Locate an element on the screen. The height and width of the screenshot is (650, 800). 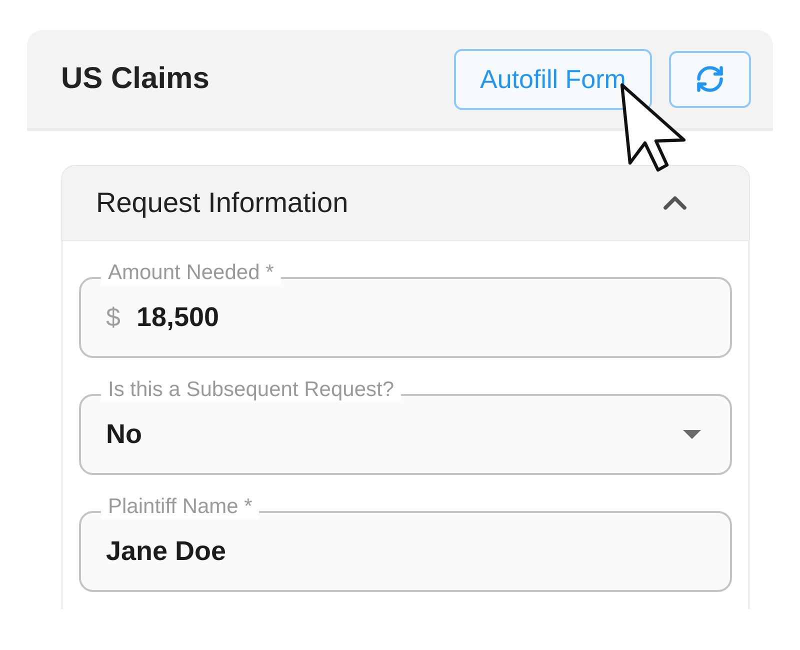
page-title: US Claims is located at coordinates (135, 79).